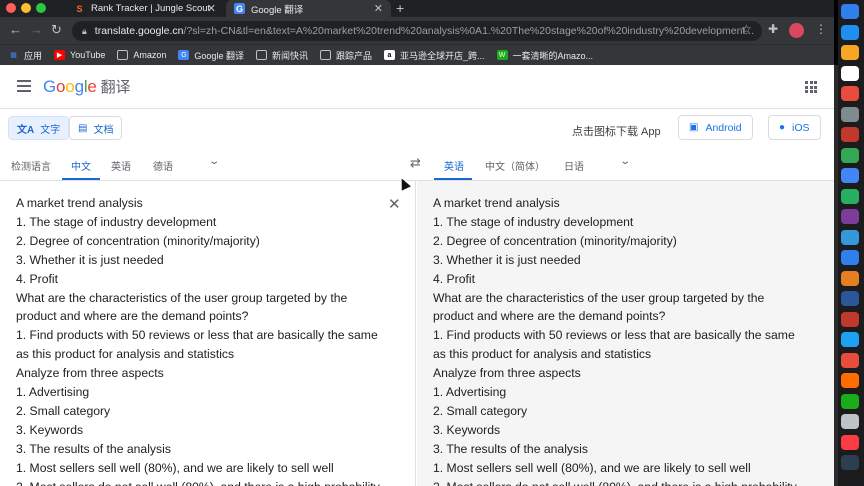 This screenshot has width=864, height=486. I want to click on source-lang-chinese: 中文, so click(81, 165).